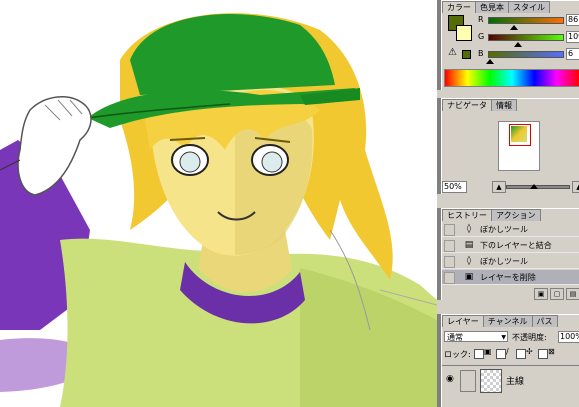 Image resolution: width=579 pixels, height=407 pixels. I want to click on layers-panel-tabs: レイヤー チャンネル パス, so click(510, 321).